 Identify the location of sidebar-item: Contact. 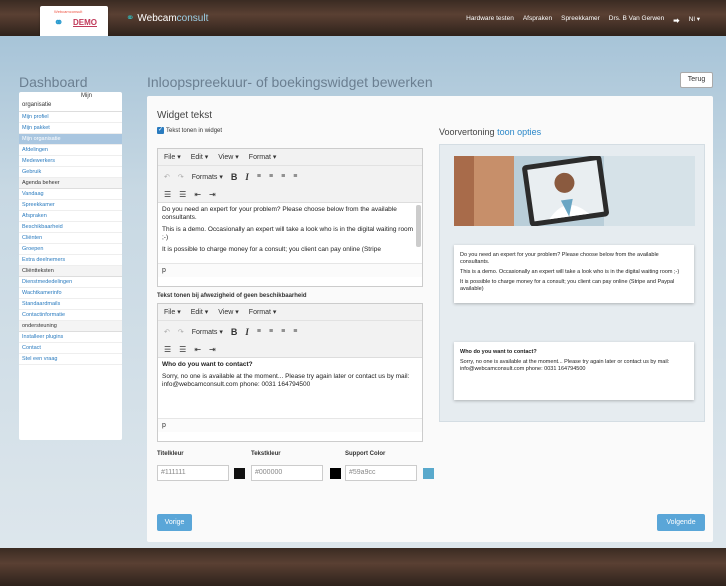
(70, 348).